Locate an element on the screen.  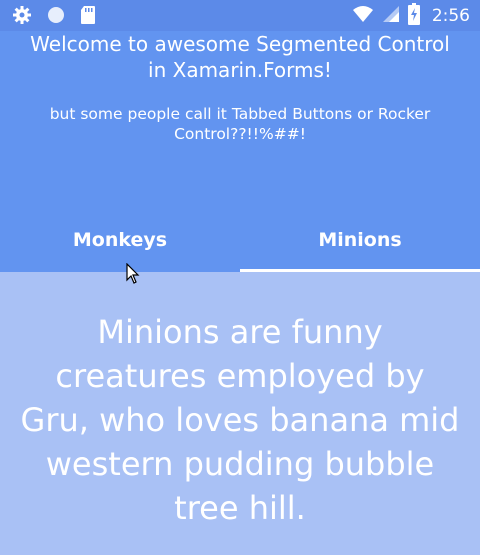
tab-monkeys-label: Monkeys is located at coordinates (120, 240).